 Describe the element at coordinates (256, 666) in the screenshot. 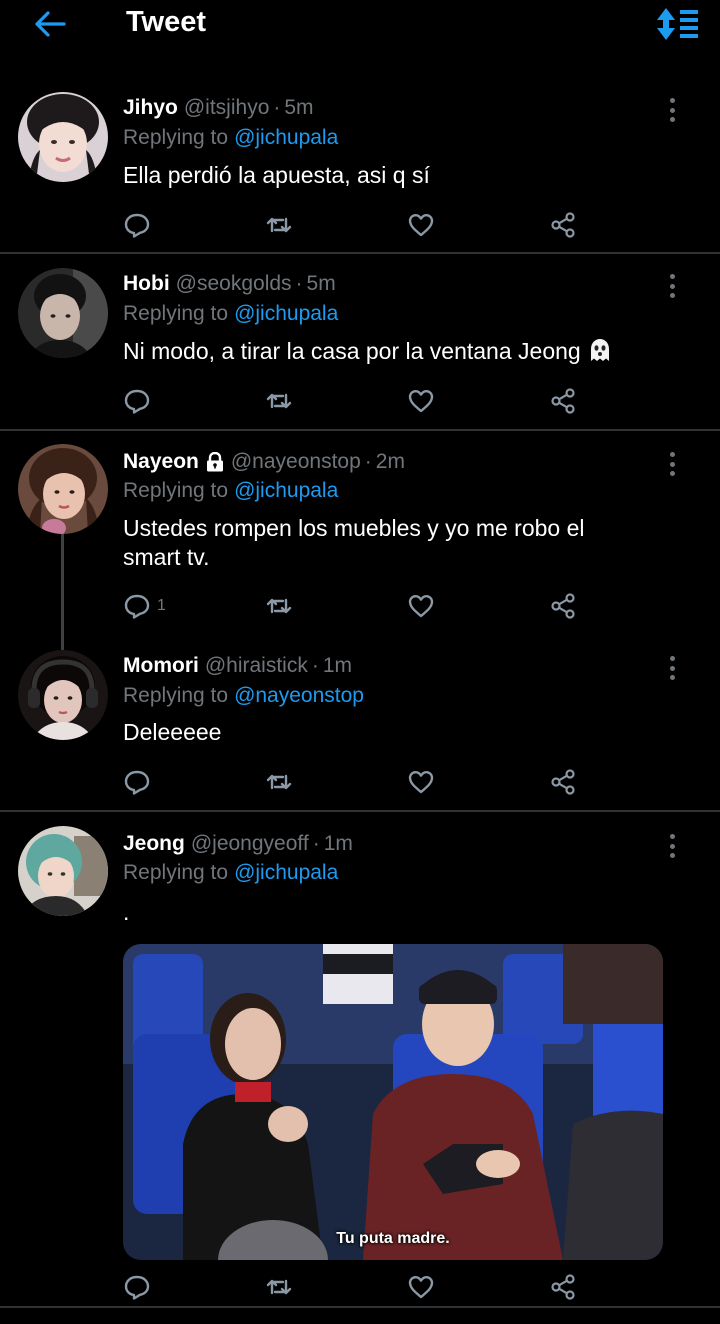

I see `handle: @hiraistick` at that location.